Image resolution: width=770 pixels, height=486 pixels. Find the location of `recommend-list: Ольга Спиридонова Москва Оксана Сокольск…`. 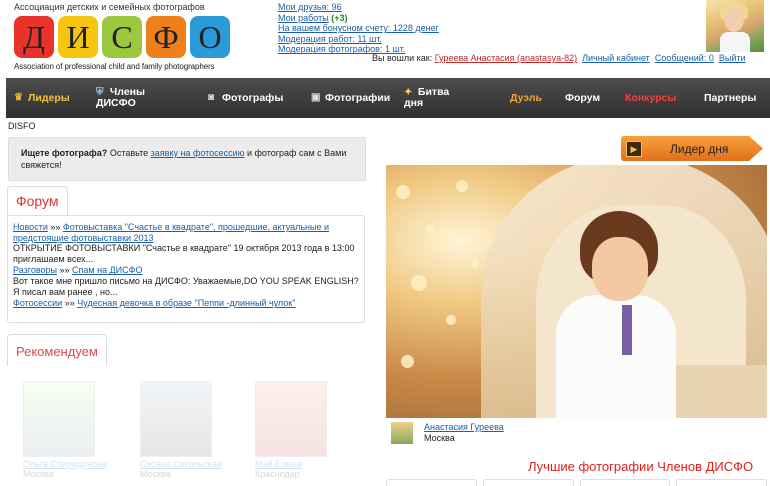

recommend-list: Ольга Спиридонова Москва Оксана Сокольск… is located at coordinates (182, 425).